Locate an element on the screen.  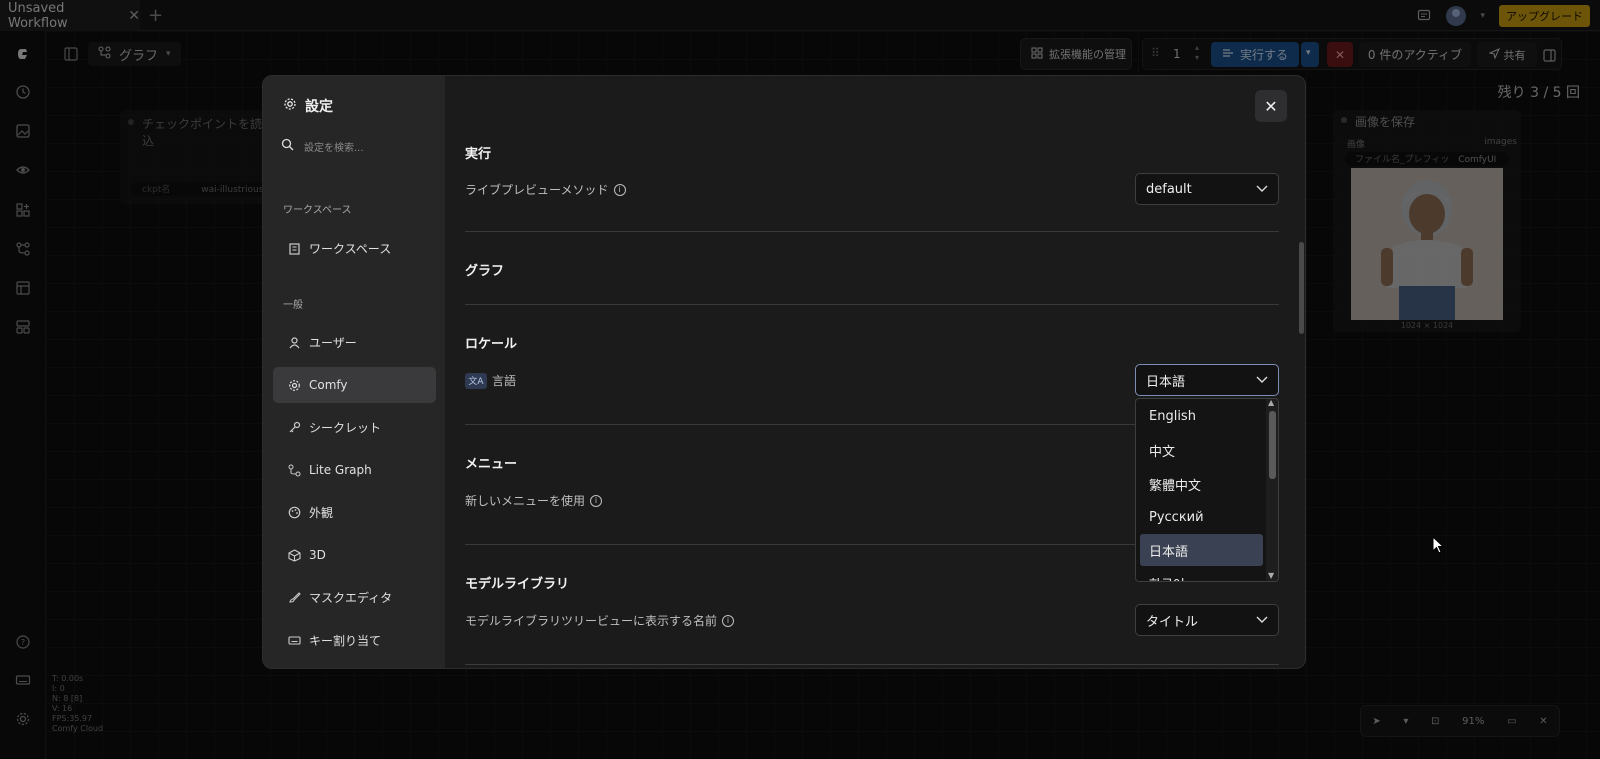
sidebar-item-3d: 3D is located at coordinates (354, 555).